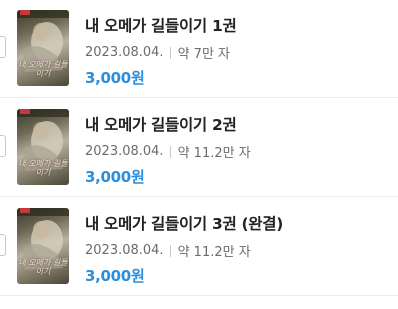 The image size is (398, 309). What do you see at coordinates (203, 54) in the screenshot?
I see `character-count: 약 7만 자` at bounding box center [203, 54].